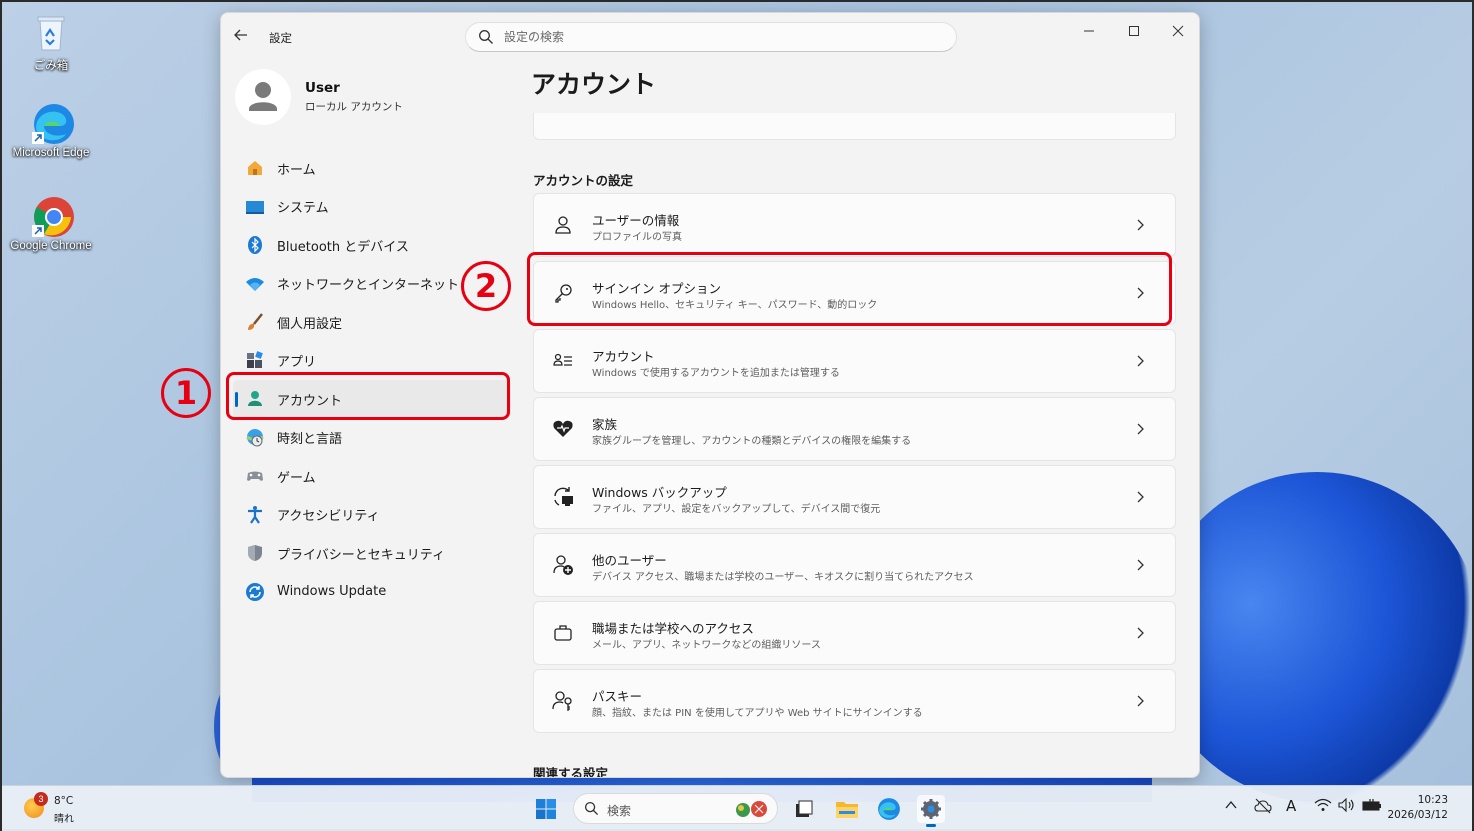  I want to click on temperature: 8°C, so click(64, 801).